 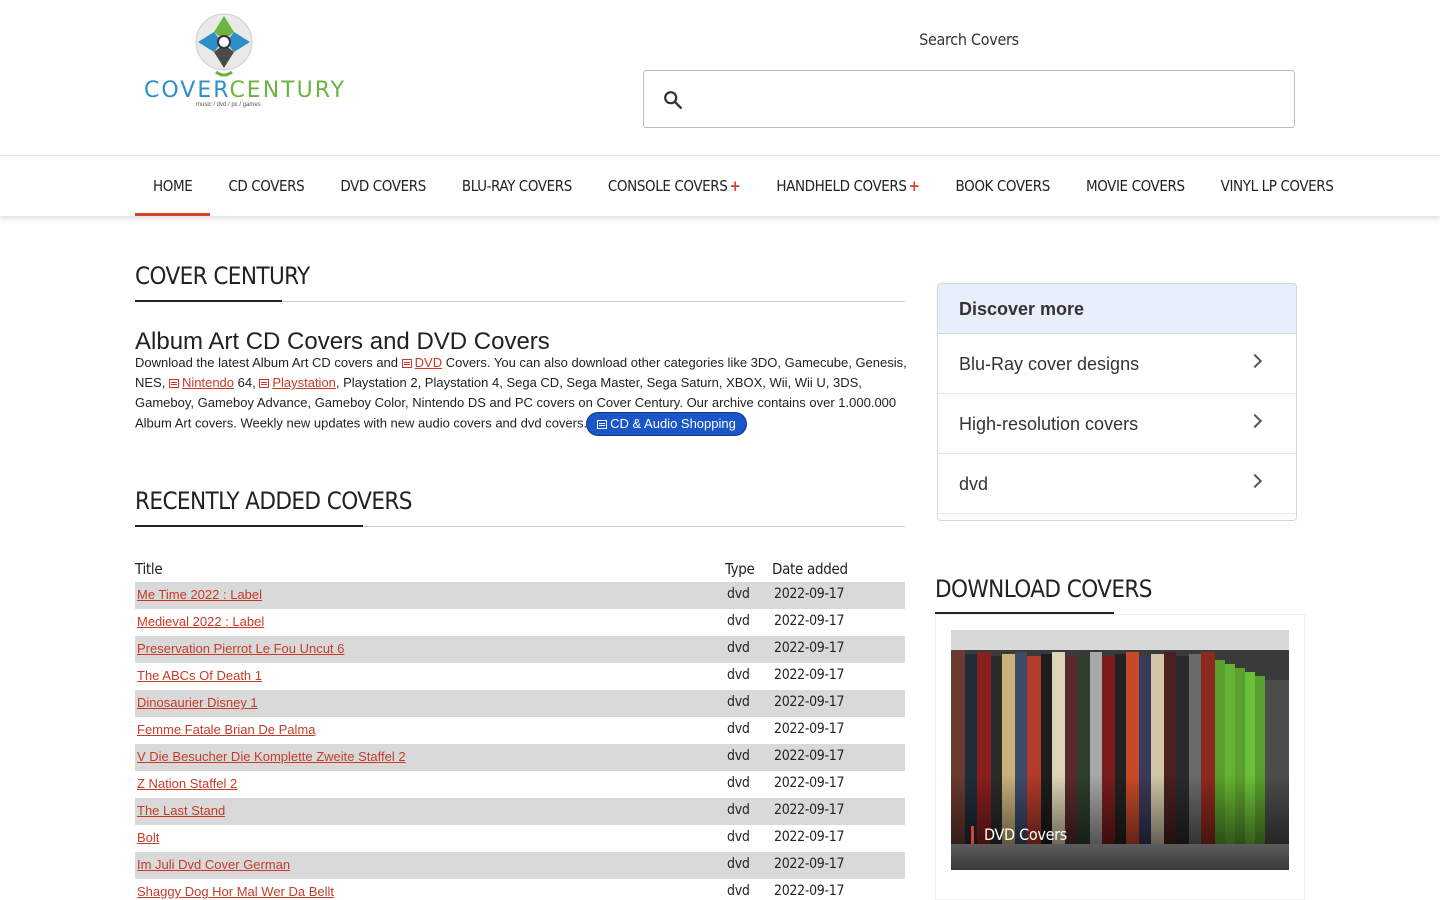 I want to click on site-logo: COVERCENTURY music / dvd / pc / games, so click(x=242, y=60).